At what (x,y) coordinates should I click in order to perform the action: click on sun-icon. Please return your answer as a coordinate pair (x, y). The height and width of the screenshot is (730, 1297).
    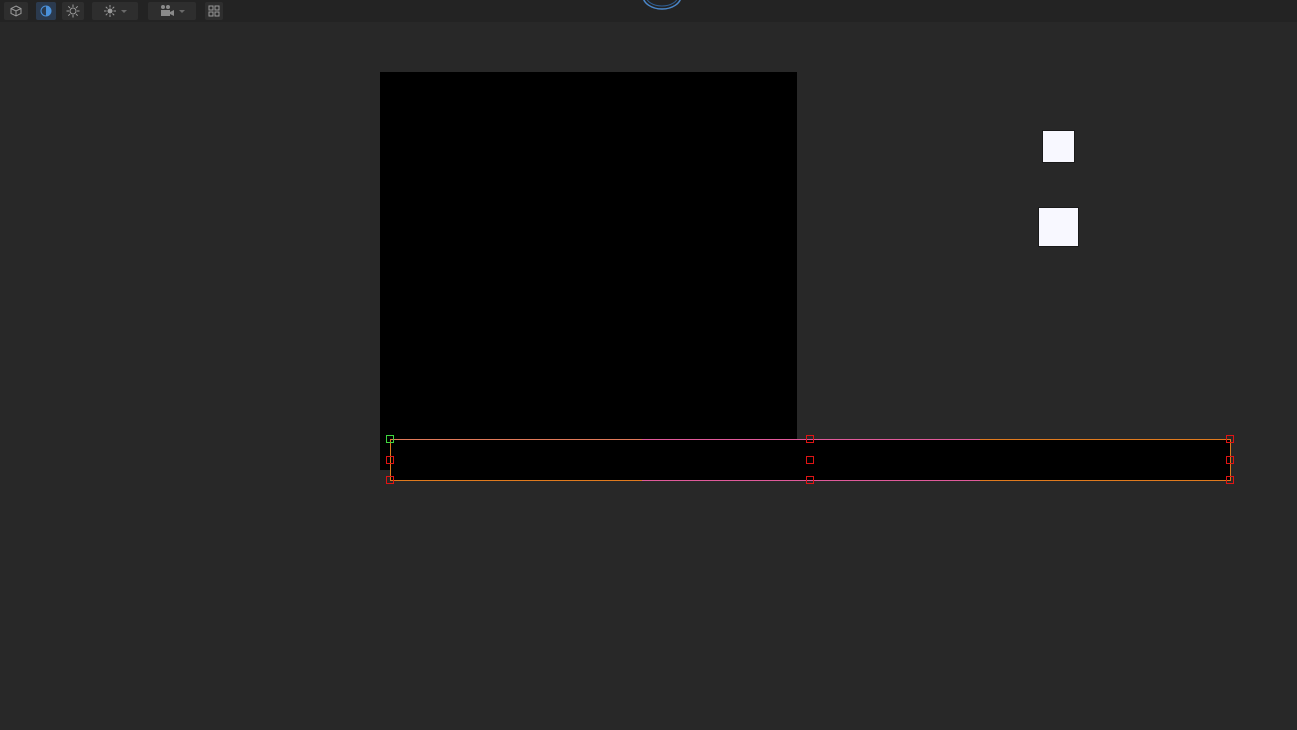
    Looking at the image, I should click on (73, 11).